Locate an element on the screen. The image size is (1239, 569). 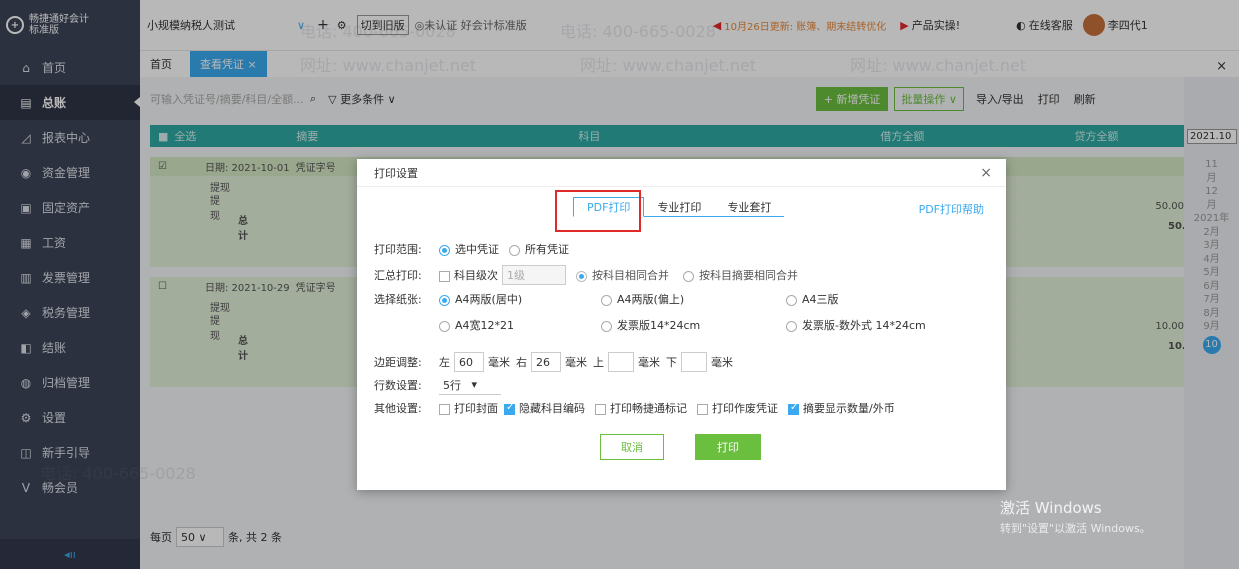
summary-label: 汇总打印: is located at coordinates (398, 275).